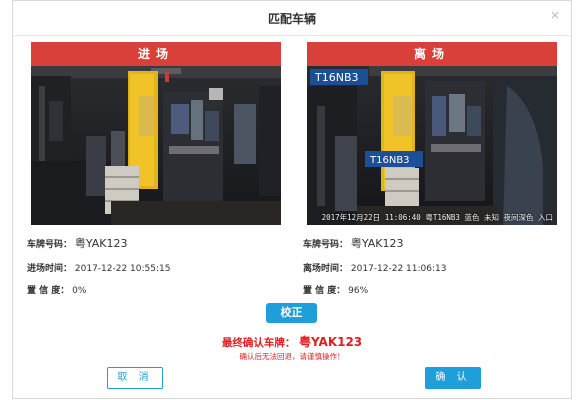 This screenshot has width=579, height=400. Describe the element at coordinates (330, 342) in the screenshot. I see `final-plate-value: 粤YAK123` at that location.